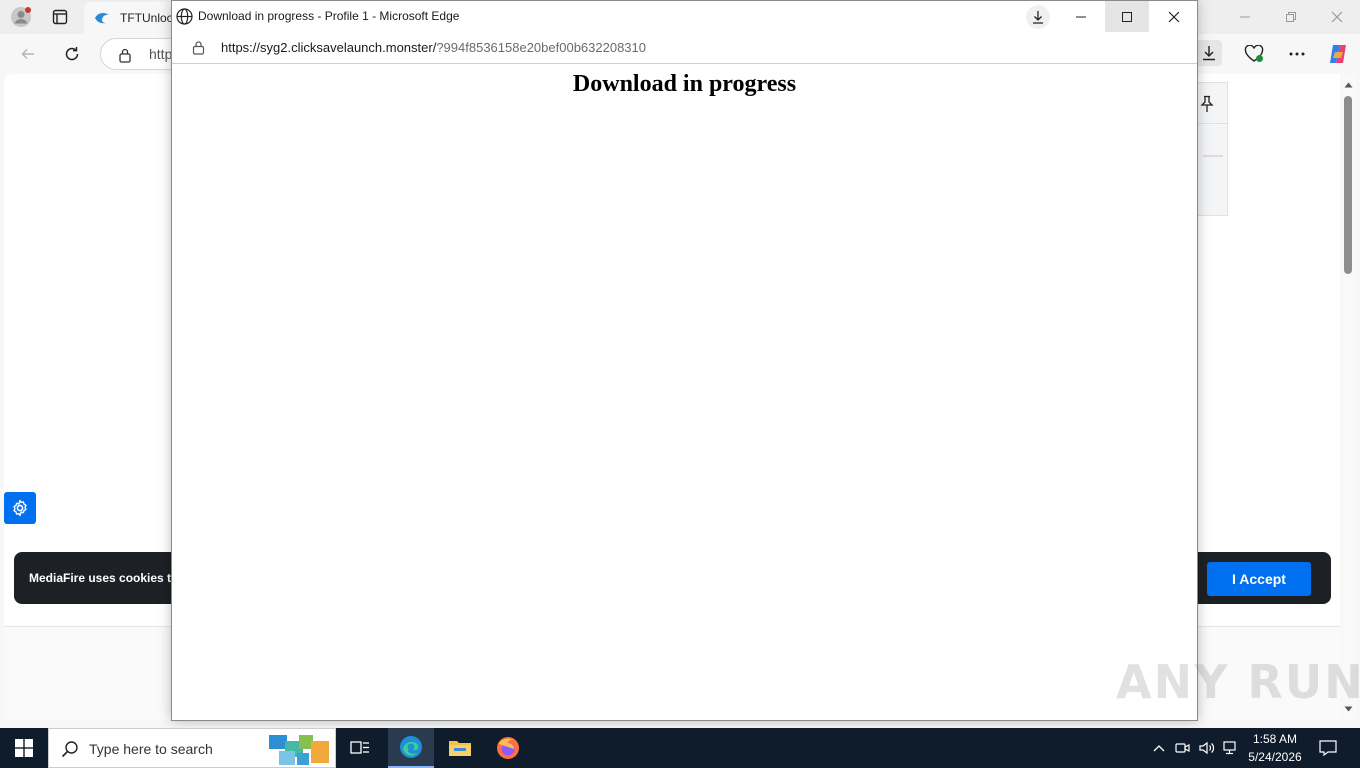  I want to click on popup-close-button, so click(1174, 16).